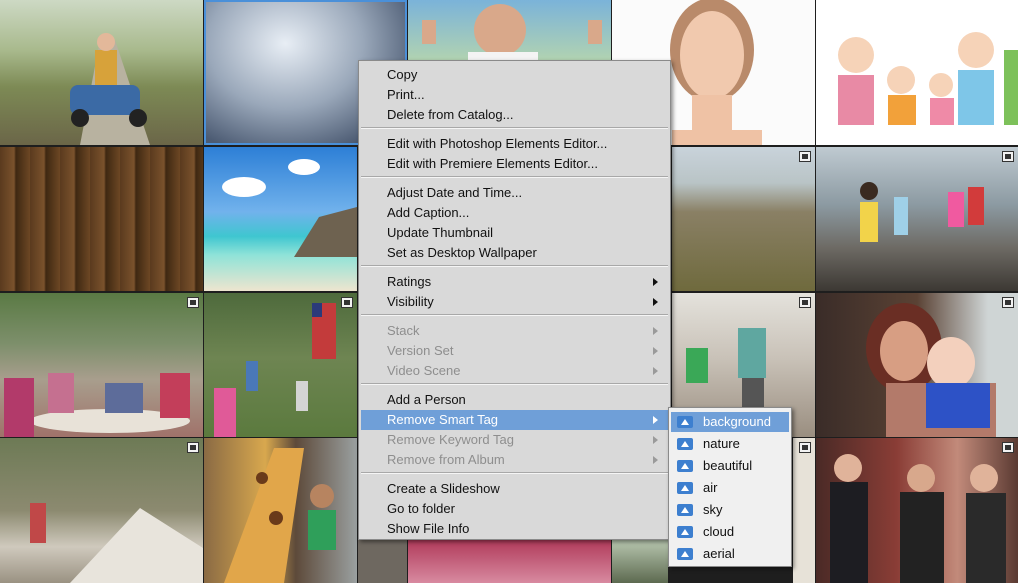  Describe the element at coordinates (514, 460) in the screenshot. I see `menu-item-remove-from-album: Remove from Album` at that location.